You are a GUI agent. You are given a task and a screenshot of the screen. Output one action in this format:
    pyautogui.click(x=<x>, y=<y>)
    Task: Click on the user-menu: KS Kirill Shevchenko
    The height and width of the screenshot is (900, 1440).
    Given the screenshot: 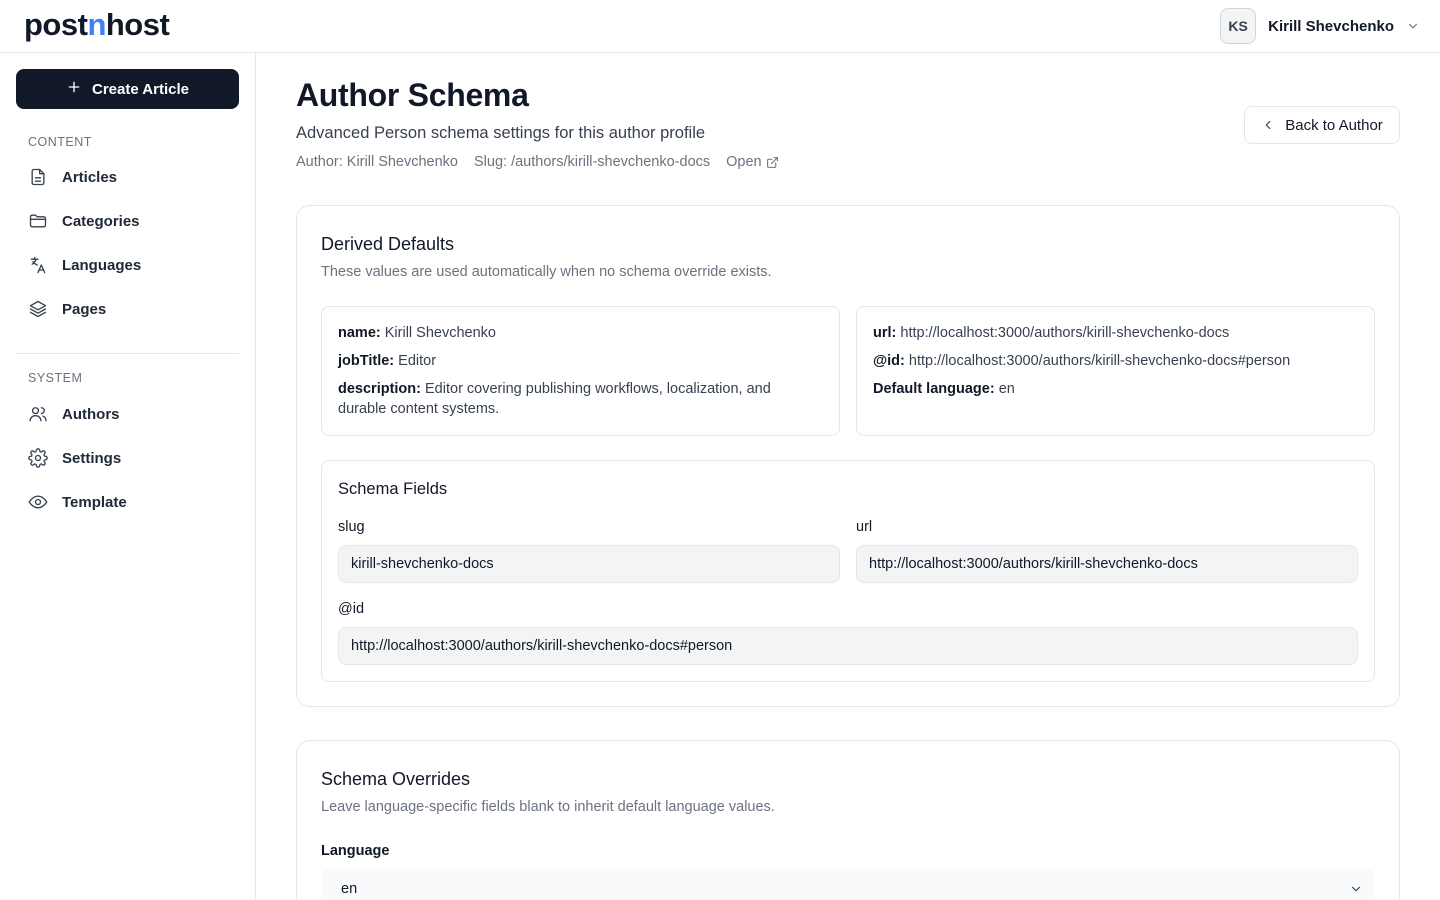 What is the action you would take?
    pyautogui.click(x=1320, y=26)
    